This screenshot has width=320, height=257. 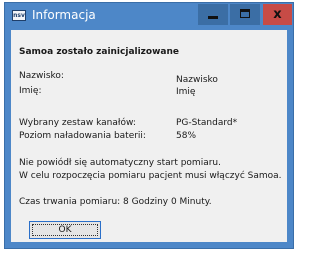 I want to click on ok-button: OK, so click(x=65, y=230).